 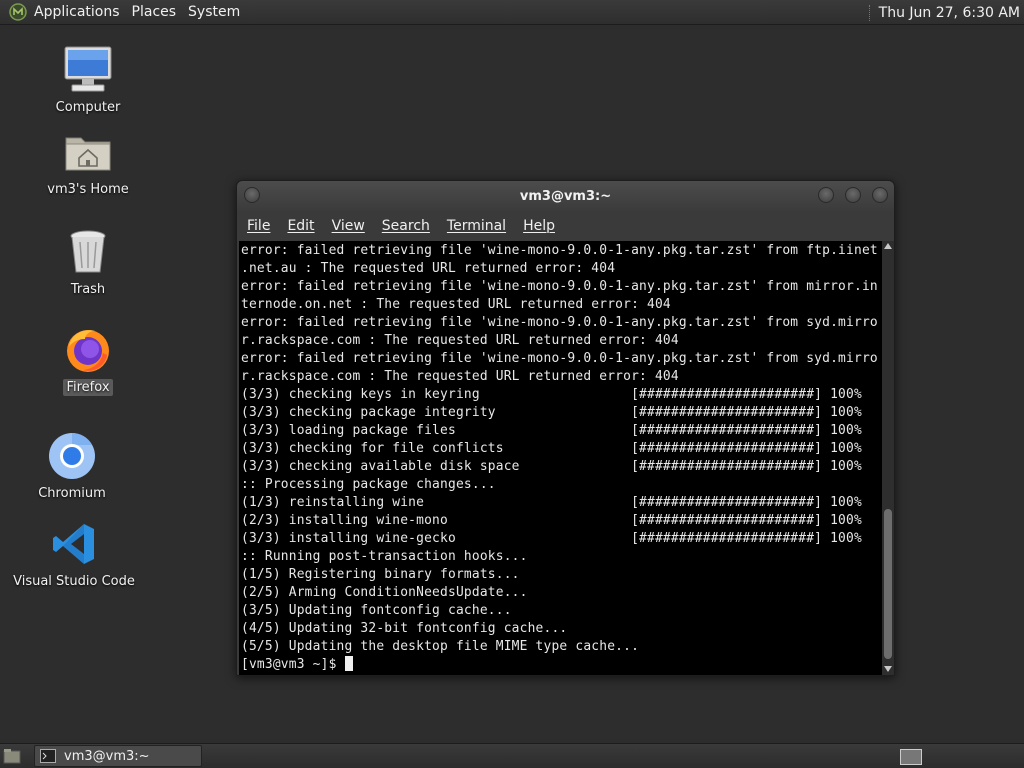 What do you see at coordinates (888, 584) in the screenshot?
I see `scroll-thumb` at bounding box center [888, 584].